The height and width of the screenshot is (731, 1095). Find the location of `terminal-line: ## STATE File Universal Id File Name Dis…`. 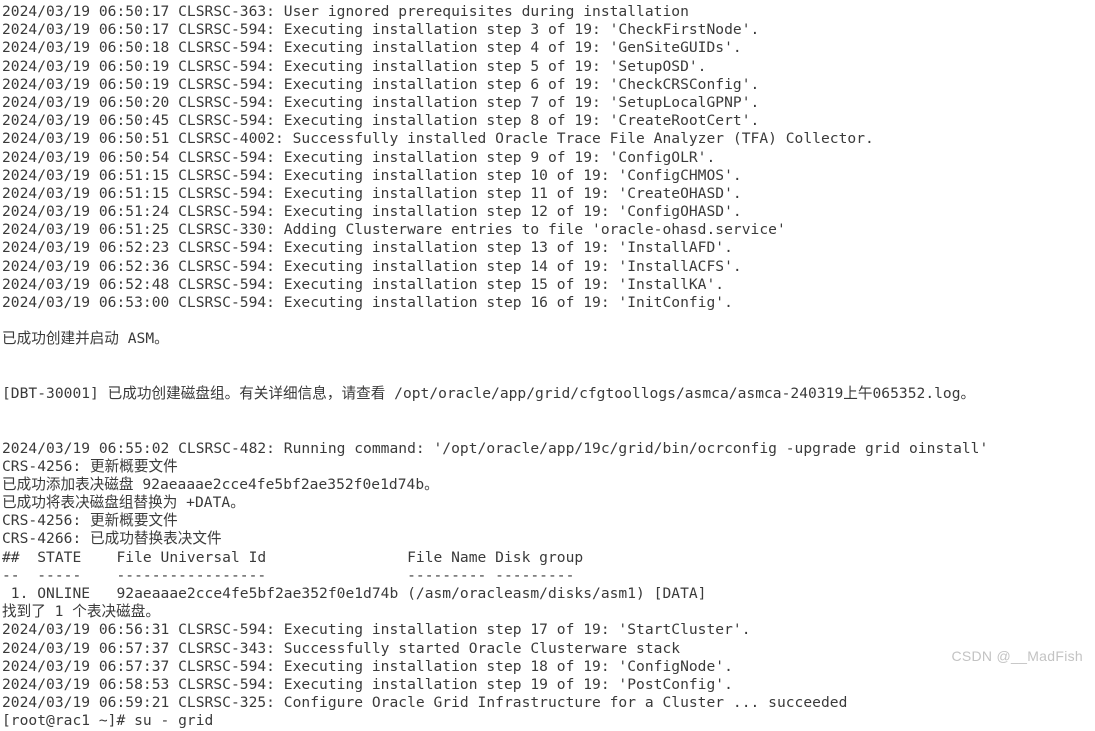

terminal-line: ## STATE File Universal Id File Name Dis… is located at coordinates (293, 557).